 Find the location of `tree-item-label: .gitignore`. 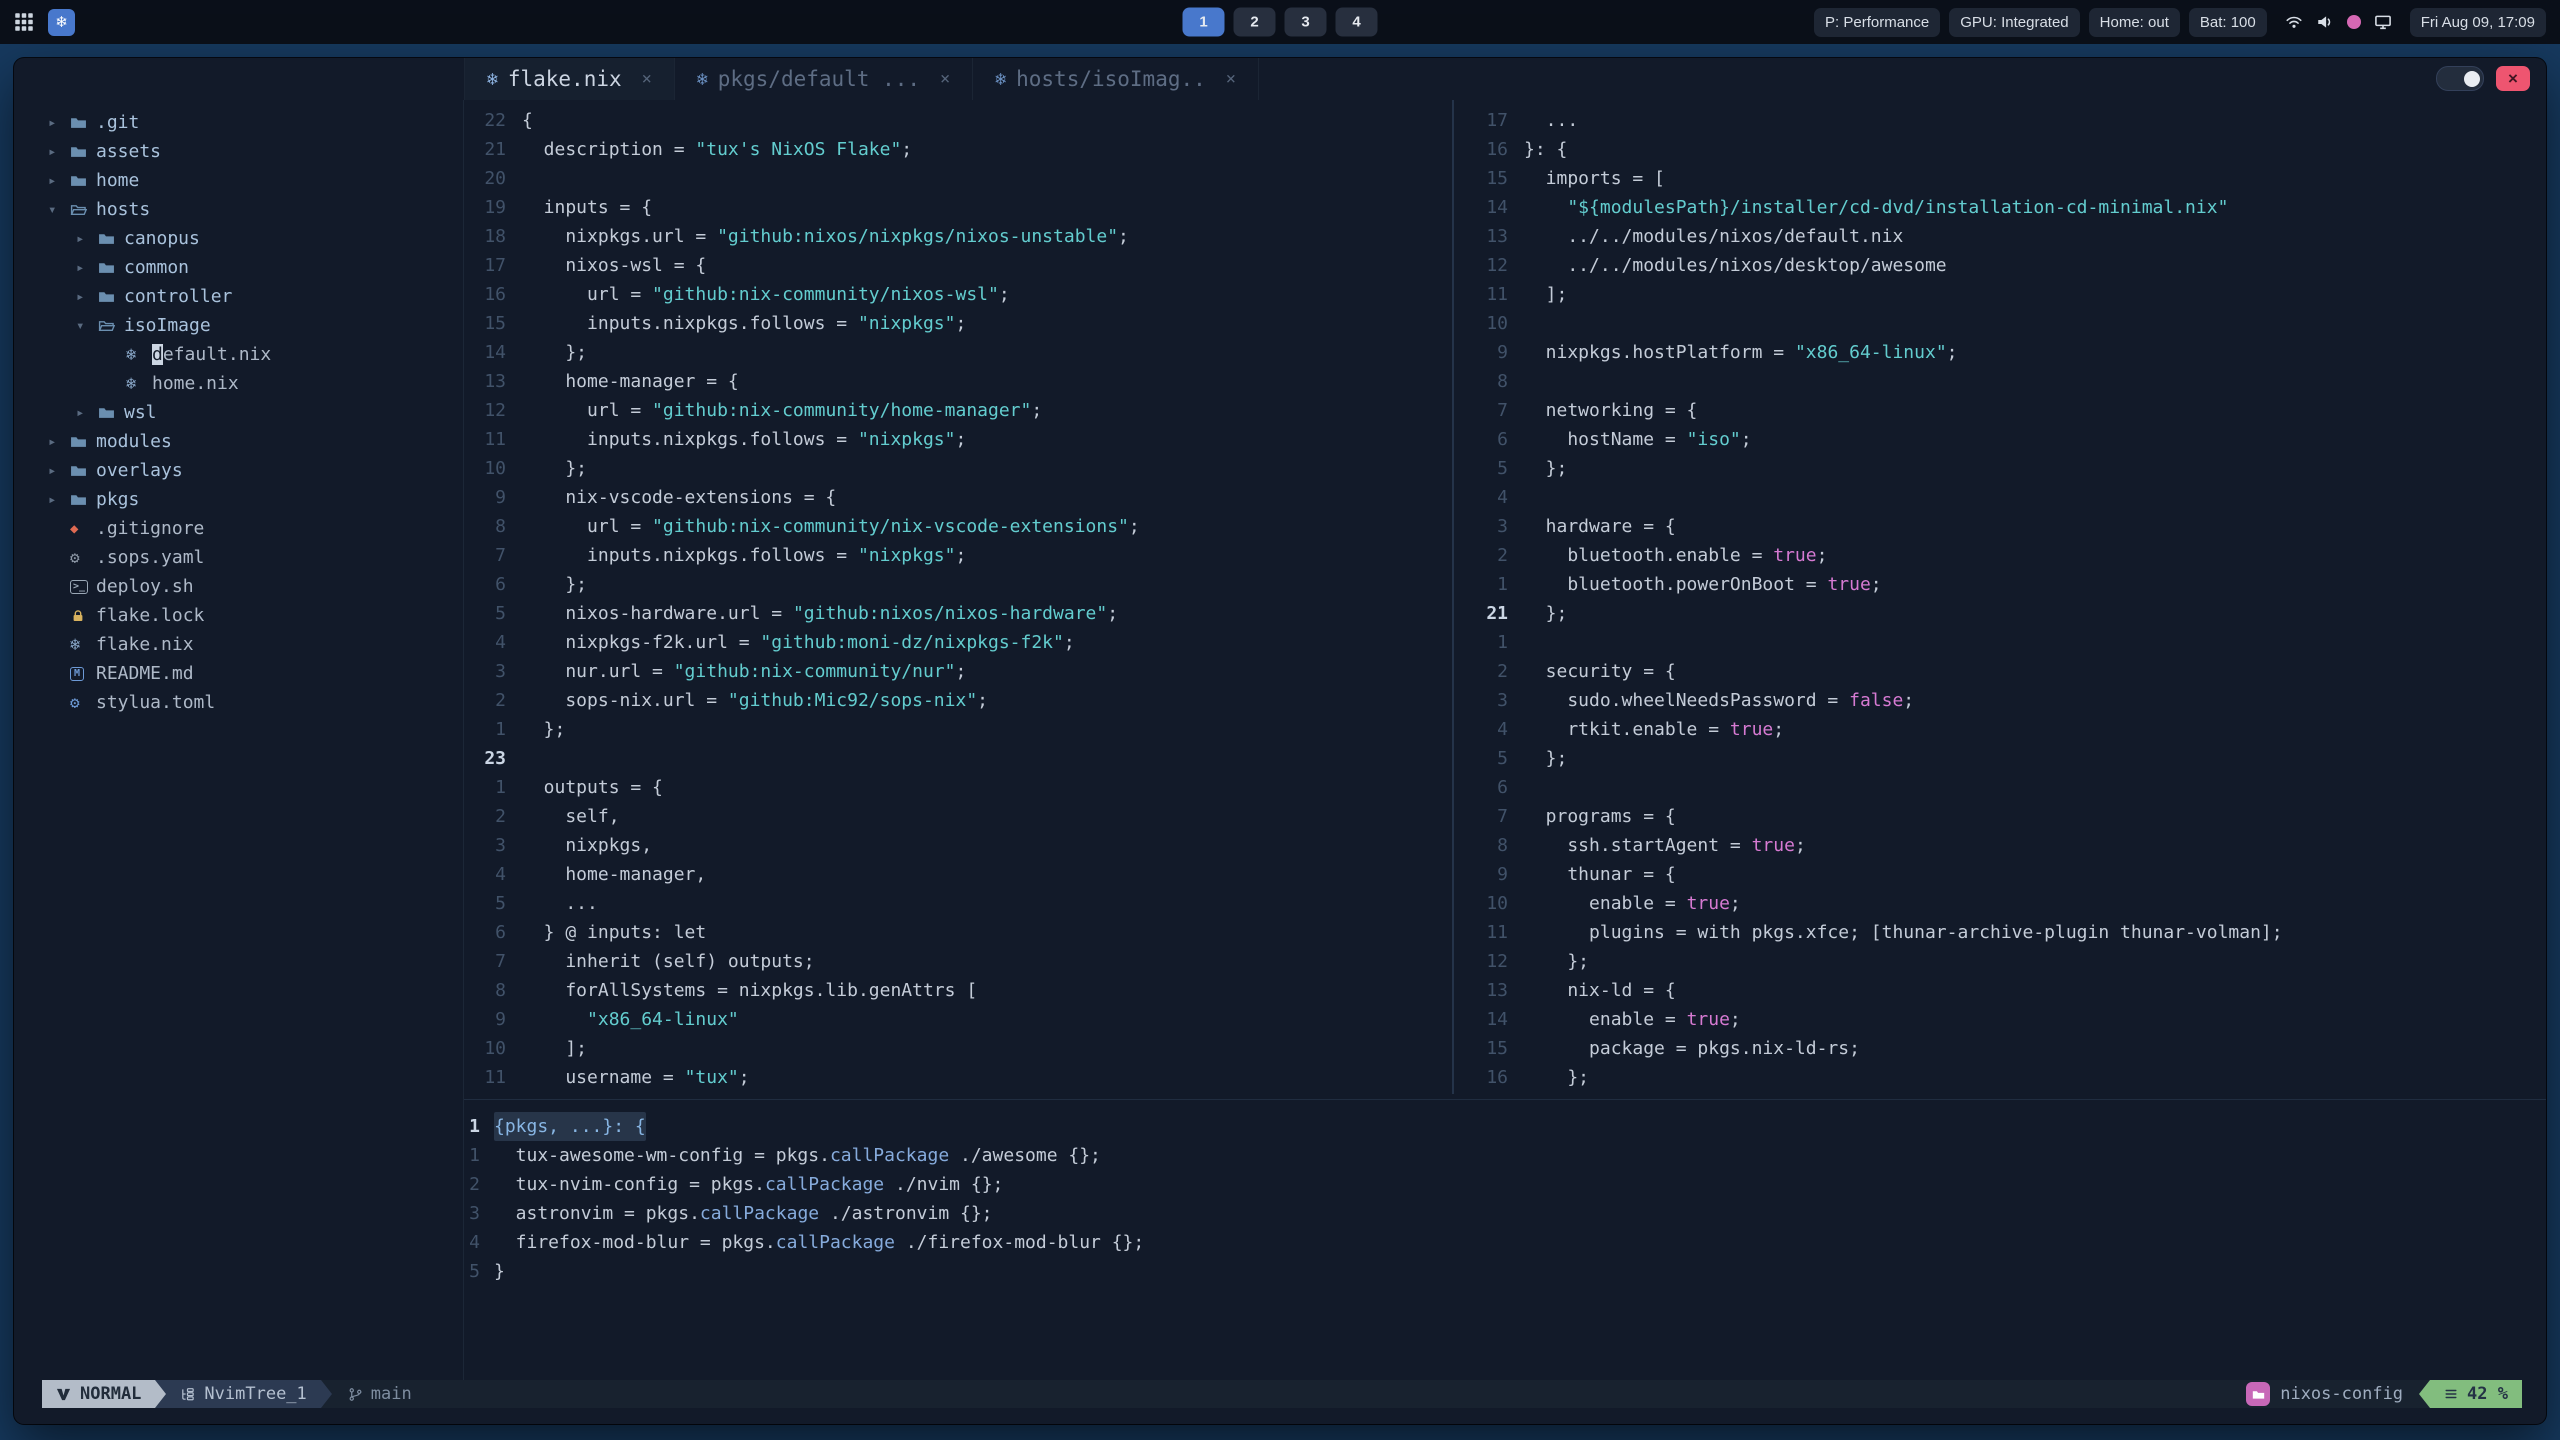

tree-item-label: .gitignore is located at coordinates (150, 528).